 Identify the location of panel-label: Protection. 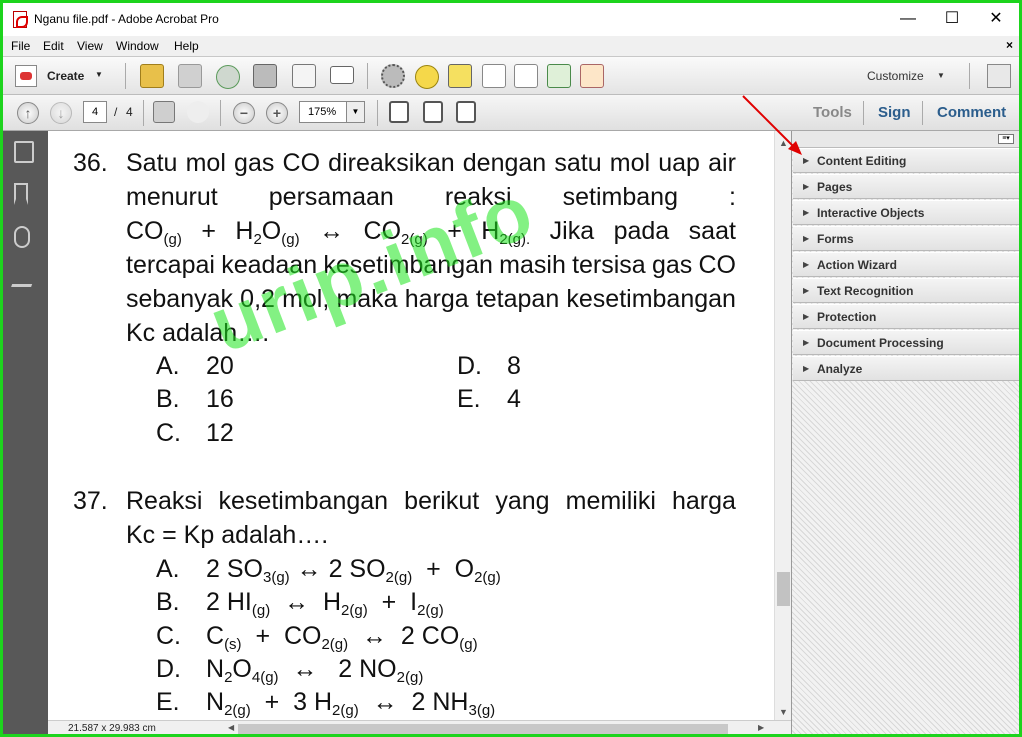
(847, 317).